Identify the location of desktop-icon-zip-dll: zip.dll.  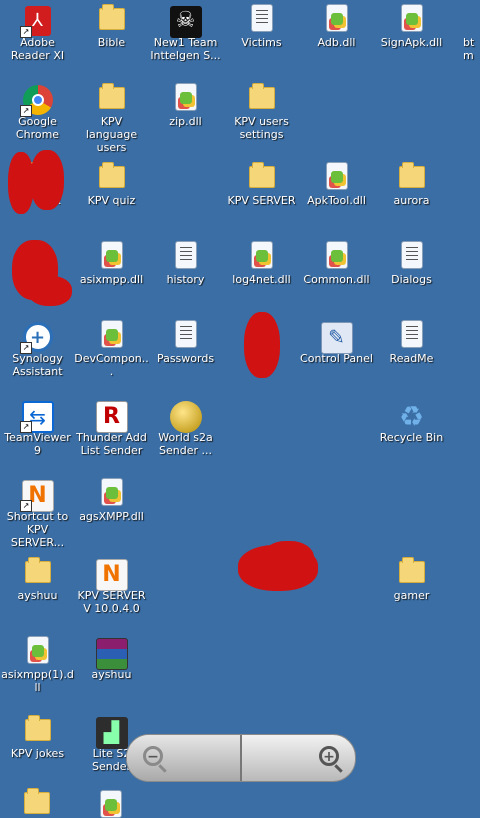
(185, 118).